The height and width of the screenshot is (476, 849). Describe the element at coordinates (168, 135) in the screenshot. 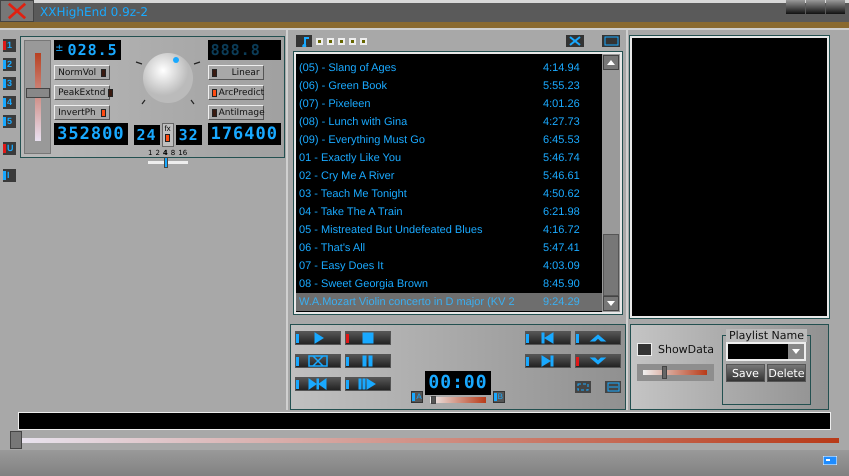

I see `fx-button: fx` at that location.